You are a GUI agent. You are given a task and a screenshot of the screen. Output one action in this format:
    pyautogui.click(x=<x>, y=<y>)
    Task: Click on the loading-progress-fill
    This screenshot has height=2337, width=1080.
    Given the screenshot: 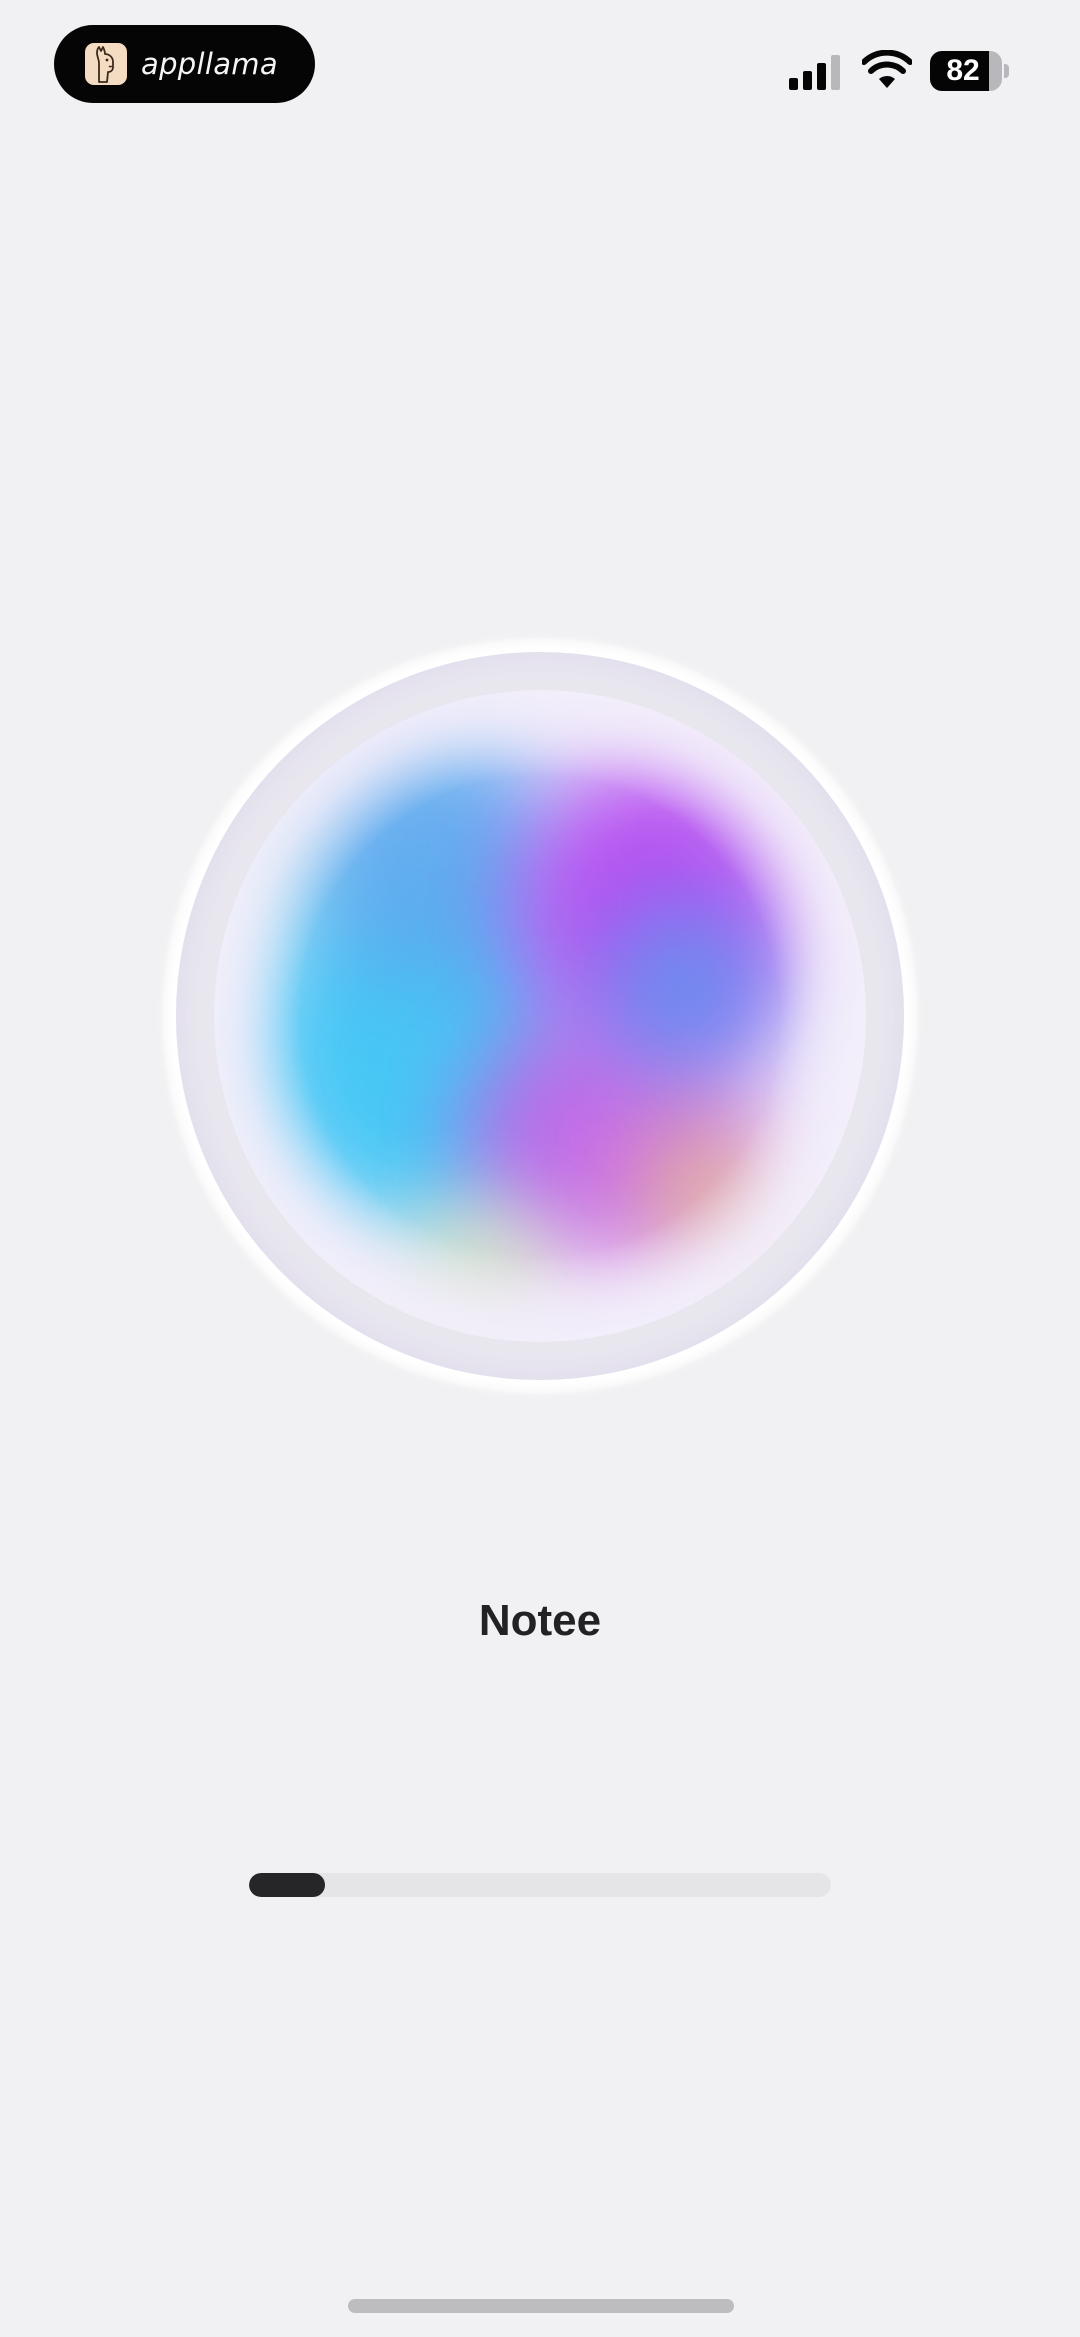 What is the action you would take?
    pyautogui.click(x=287, y=1885)
    